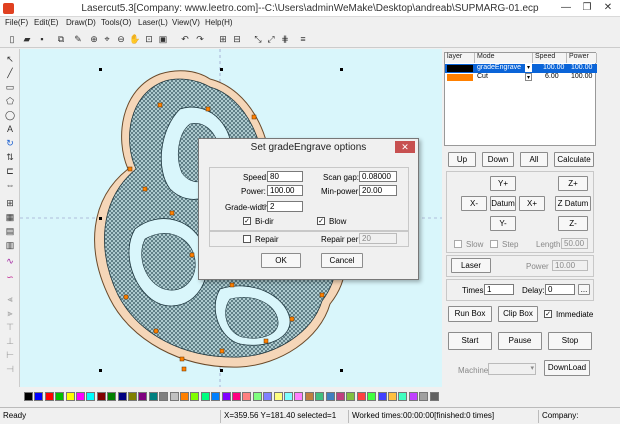 The image size is (620, 424). I want to click on curve-icon: ∽, so click(10, 277).